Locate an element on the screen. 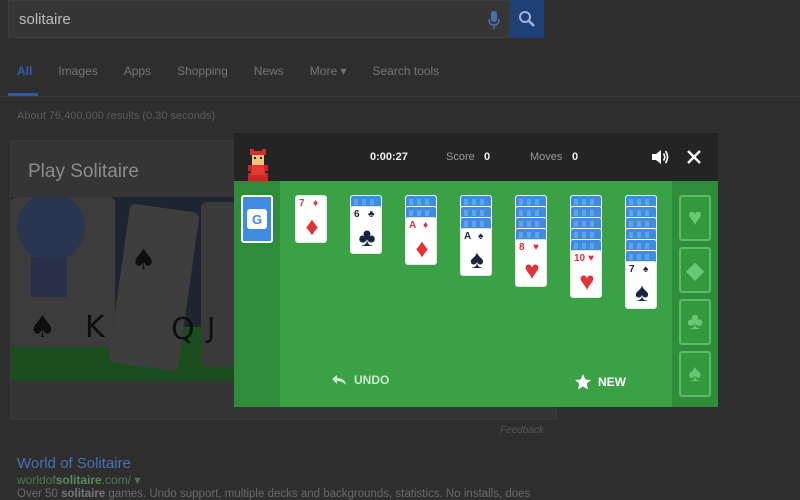 The width and height of the screenshot is (800, 500). stock-pile: G is located at coordinates (257, 219).